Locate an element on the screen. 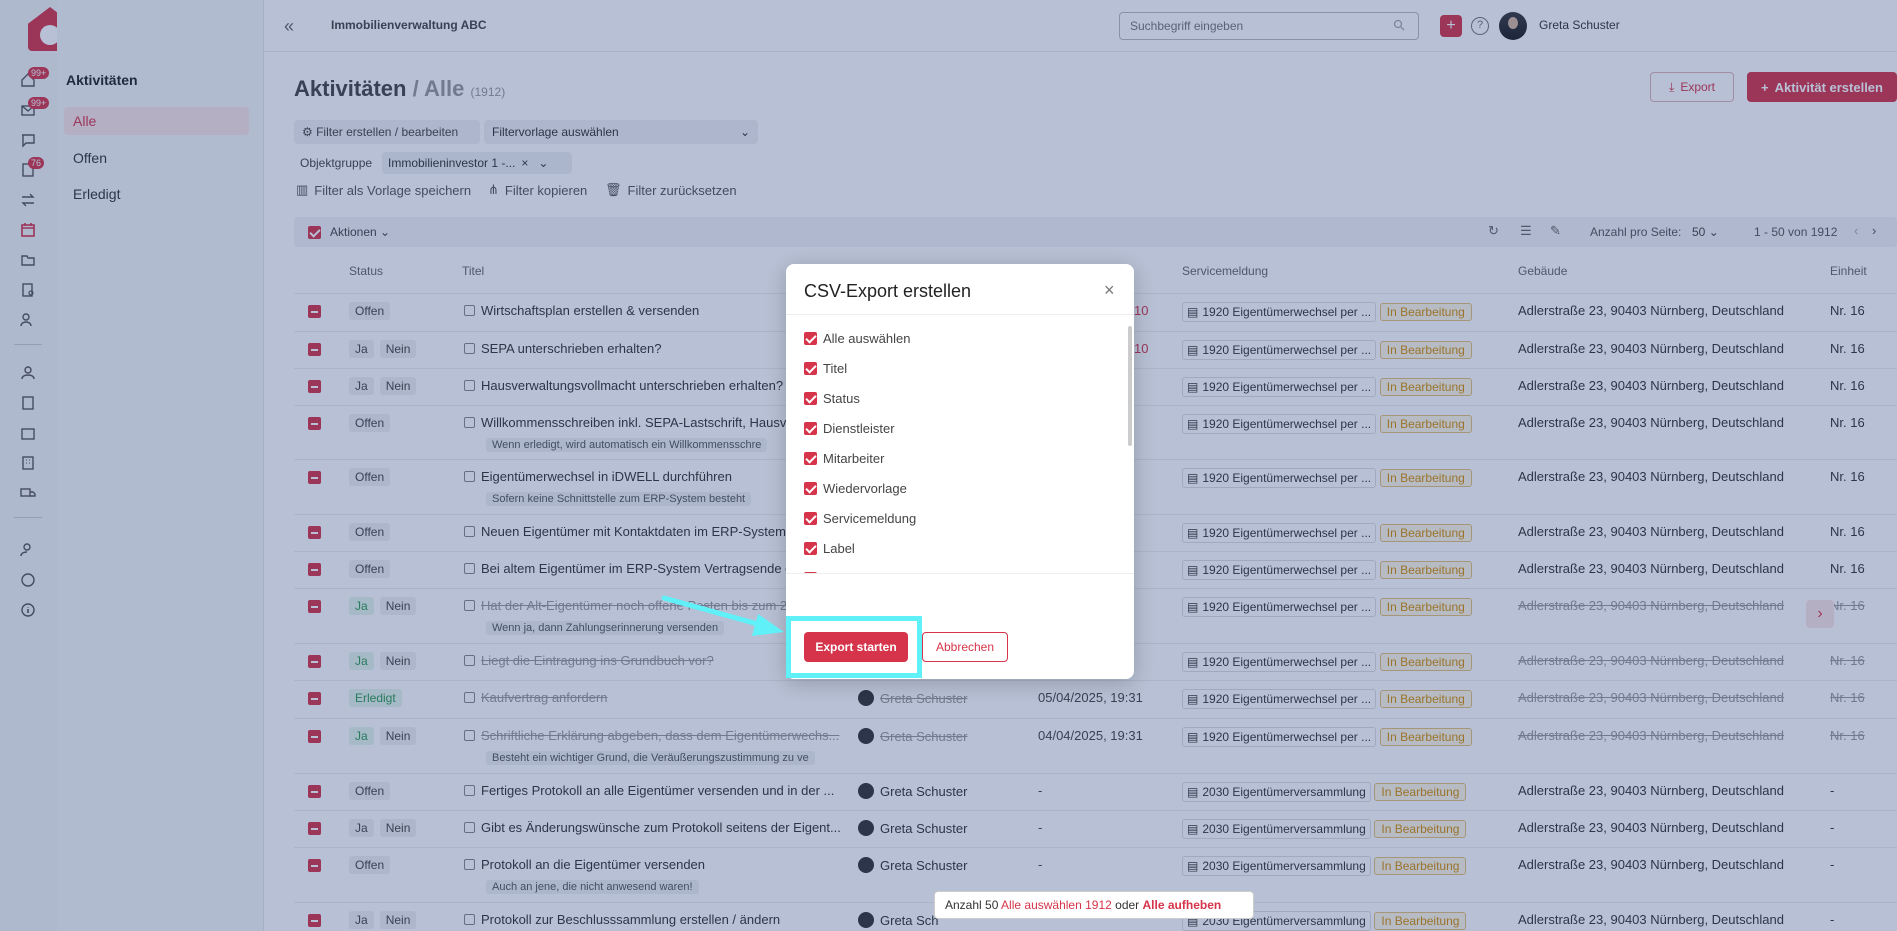  select-all-link: Alle auswählen 1912 is located at coordinates (1056, 905).